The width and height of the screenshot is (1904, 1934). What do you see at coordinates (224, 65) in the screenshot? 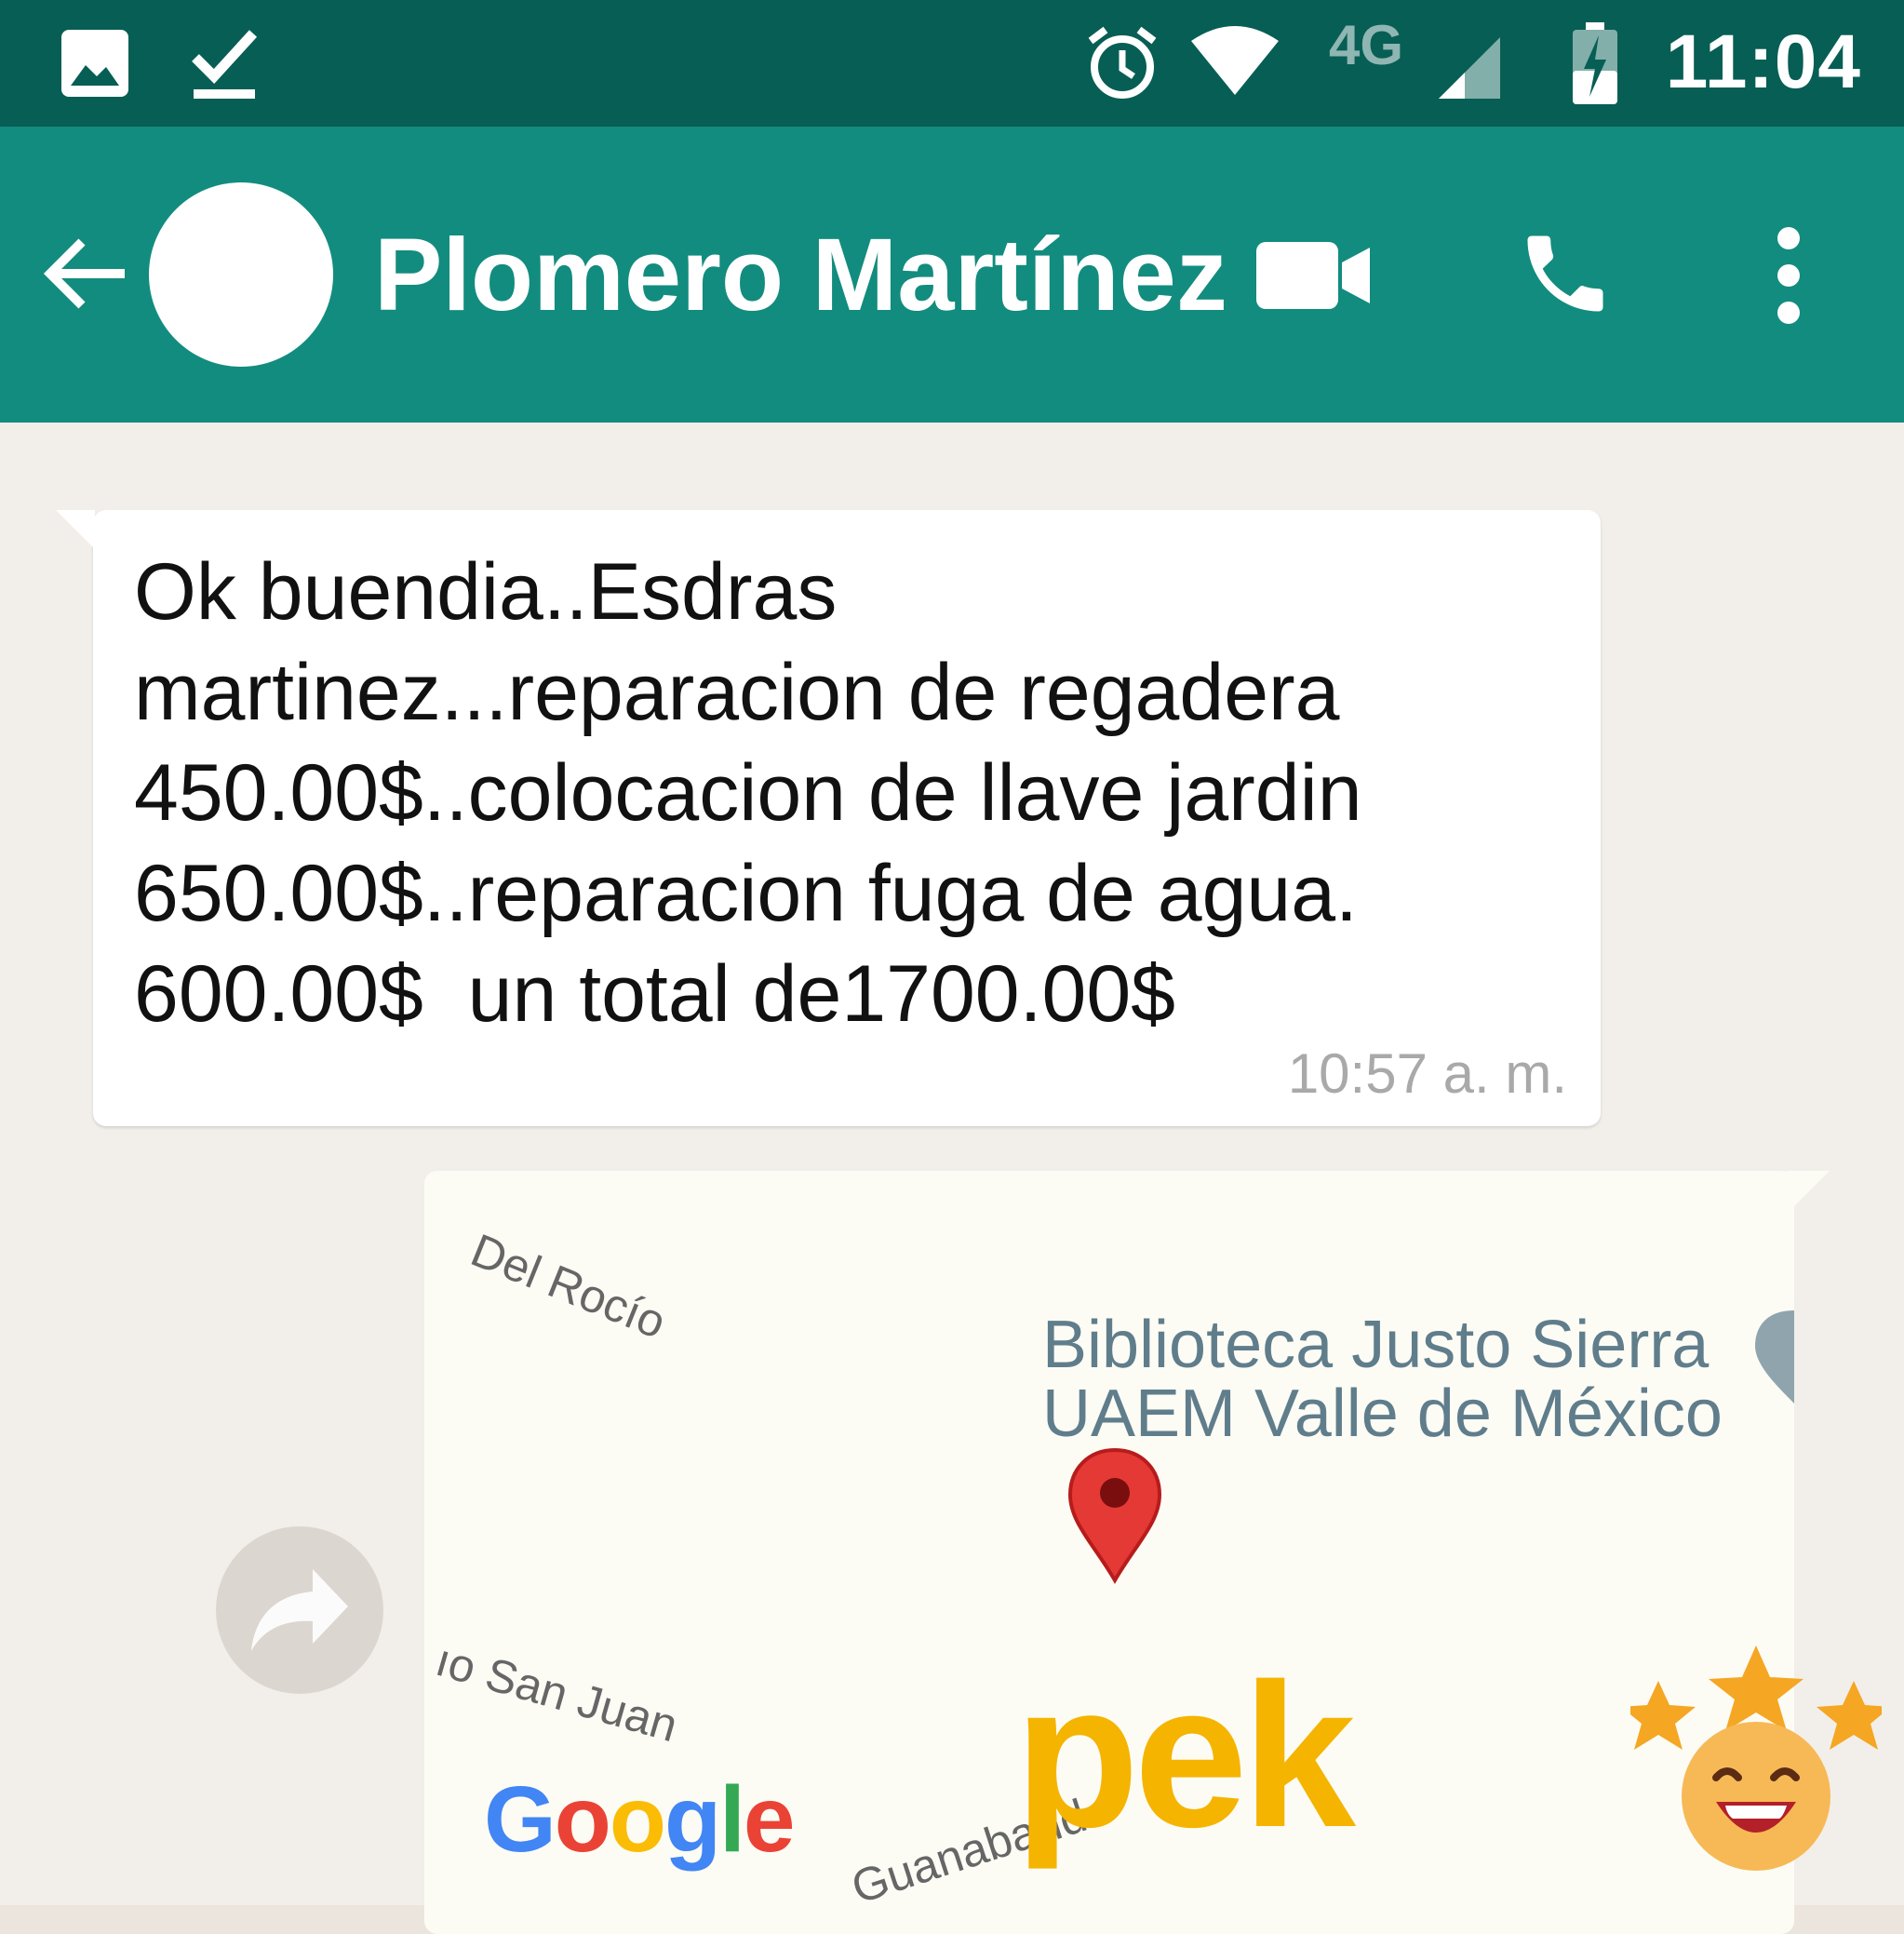
I see `download-done-icon` at bounding box center [224, 65].